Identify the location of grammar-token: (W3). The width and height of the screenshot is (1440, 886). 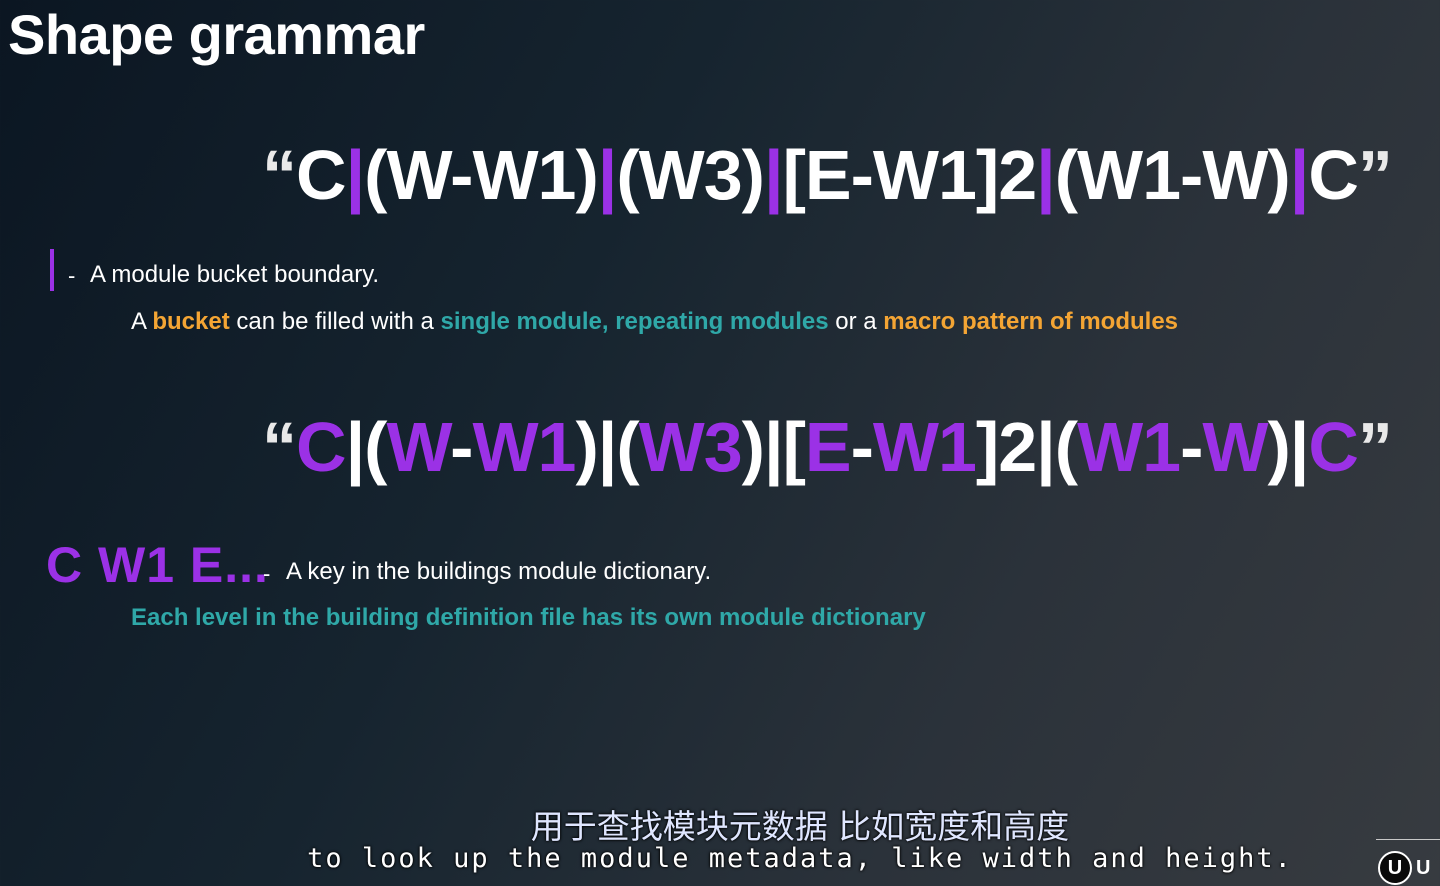
(690, 175).